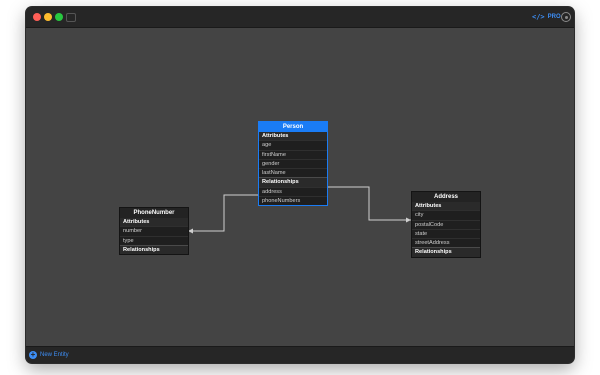  I want to click on code-generation-button: </> PRO, so click(546, 17).